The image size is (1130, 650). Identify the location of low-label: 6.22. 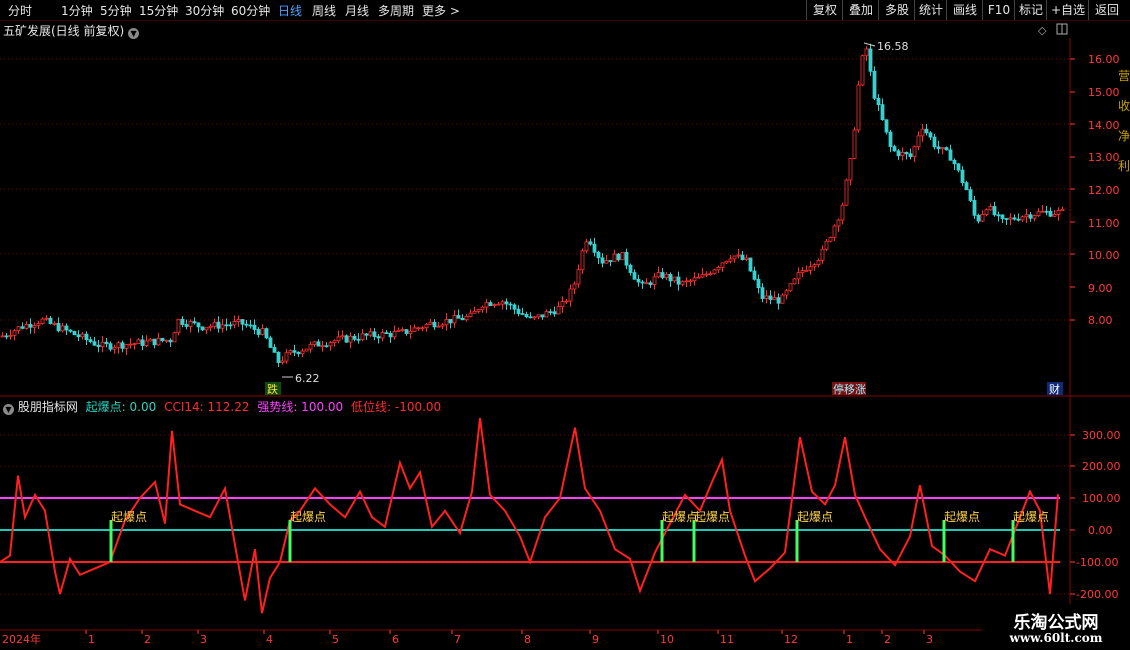
(307, 378).